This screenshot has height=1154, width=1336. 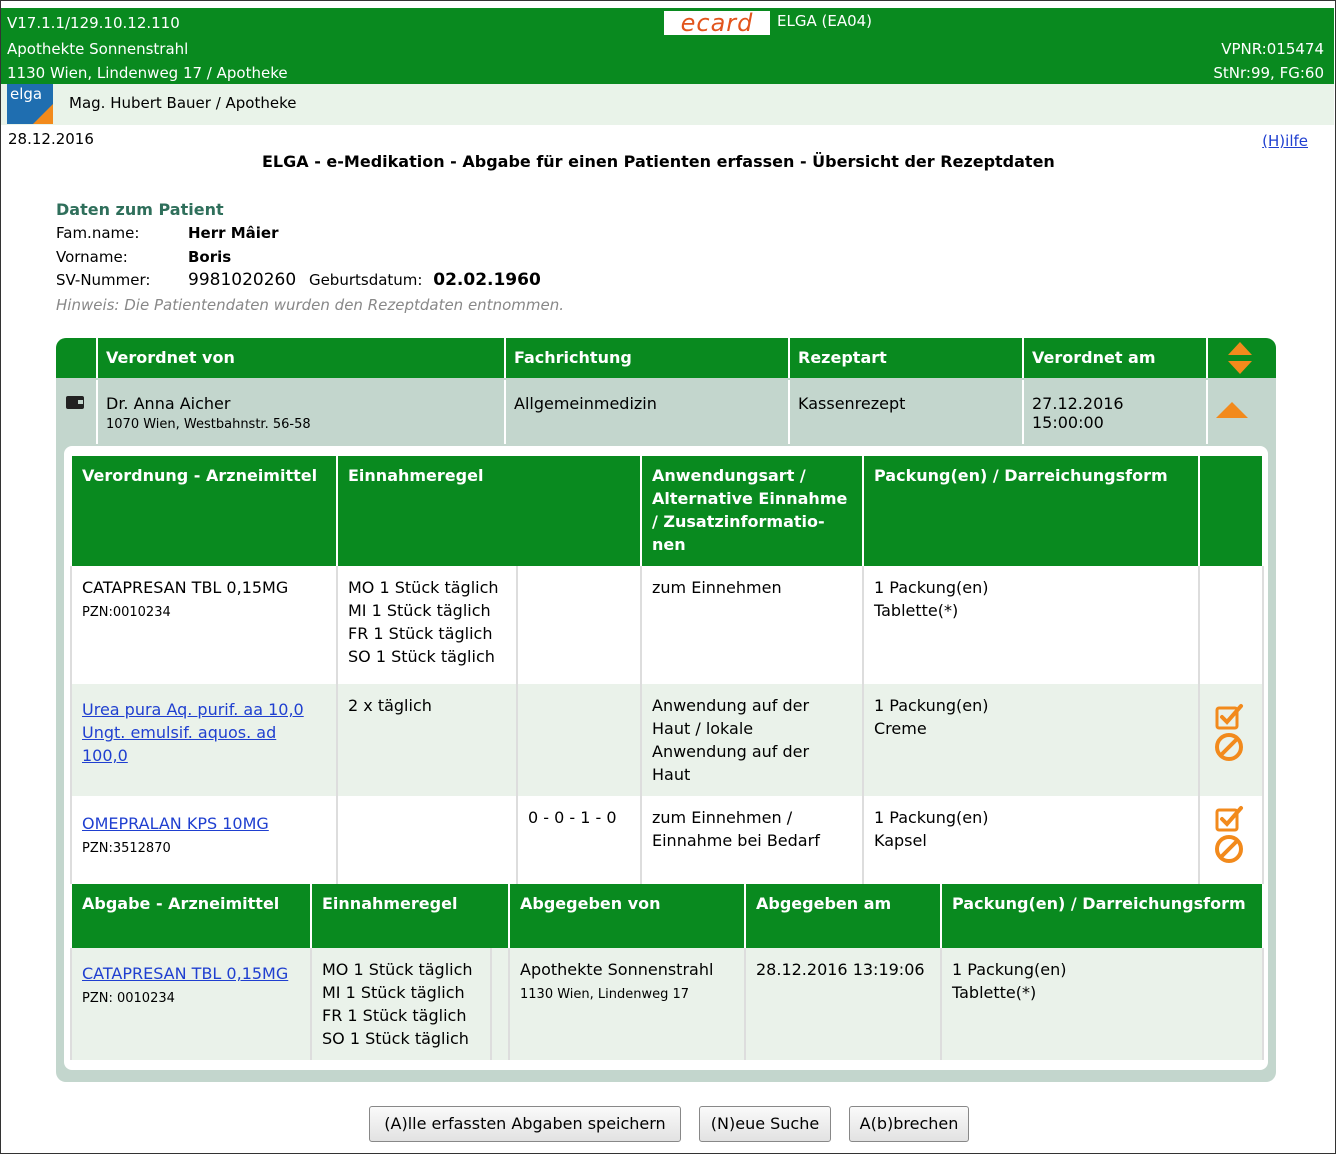 I want to click on sort-arrows-icon, so click(x=1240, y=358).